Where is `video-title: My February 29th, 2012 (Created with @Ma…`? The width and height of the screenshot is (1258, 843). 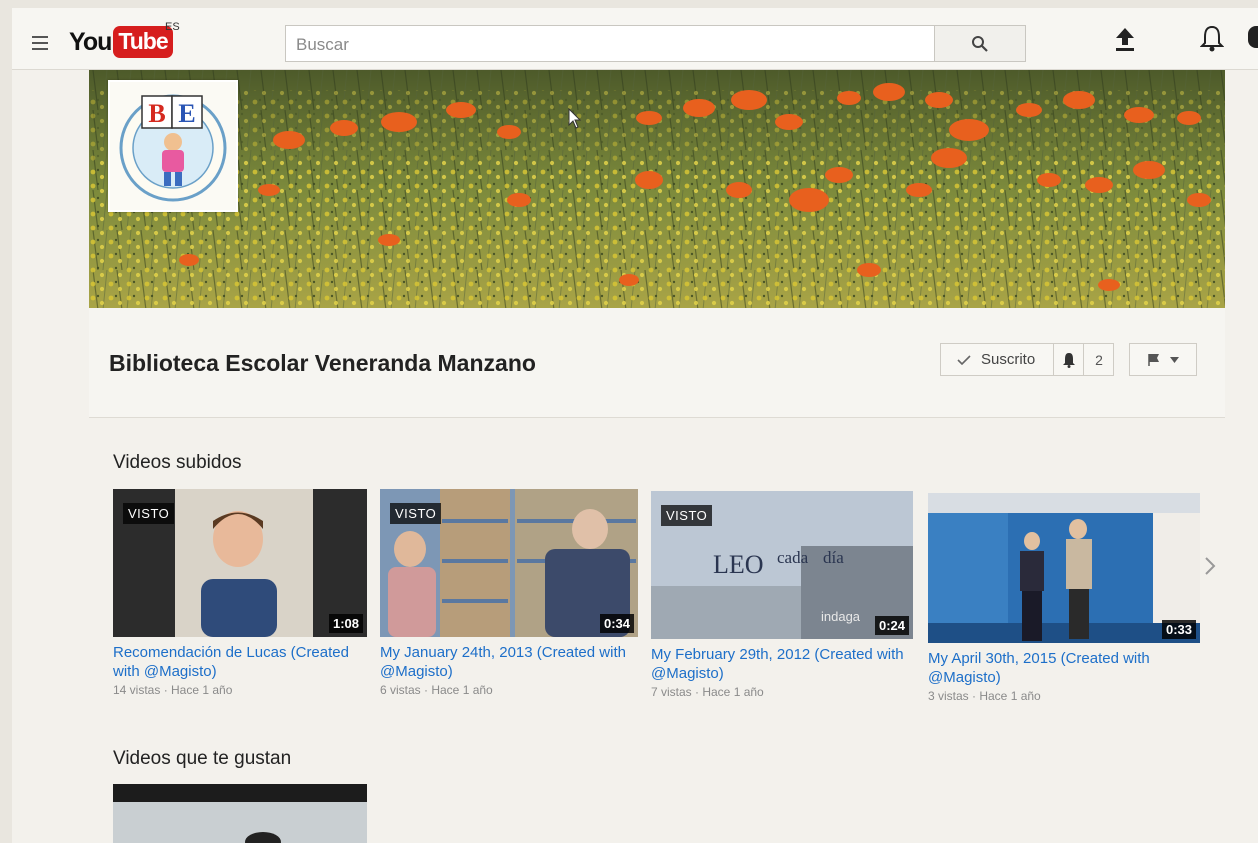
video-title: My February 29th, 2012 (Created with @Ma… is located at coordinates (782, 664).